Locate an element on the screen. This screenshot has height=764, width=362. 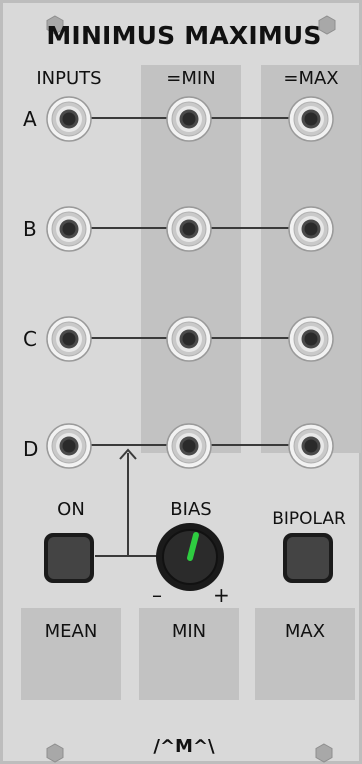
mean-output-label: MEAN is located at coordinates (71, 631).